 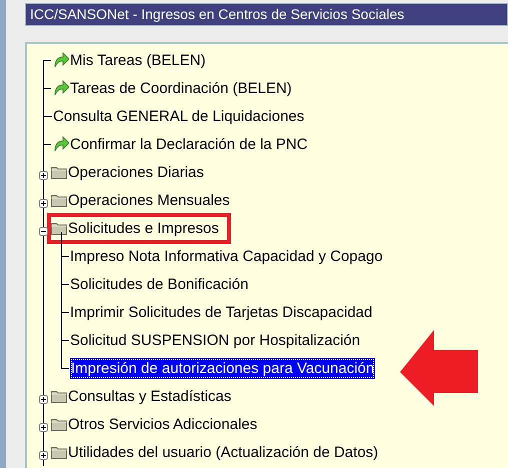 What do you see at coordinates (266, 14) in the screenshot?
I see `window-title: ICC/SANSONet - Ingresos en Centros de Servicios Sociales` at bounding box center [266, 14].